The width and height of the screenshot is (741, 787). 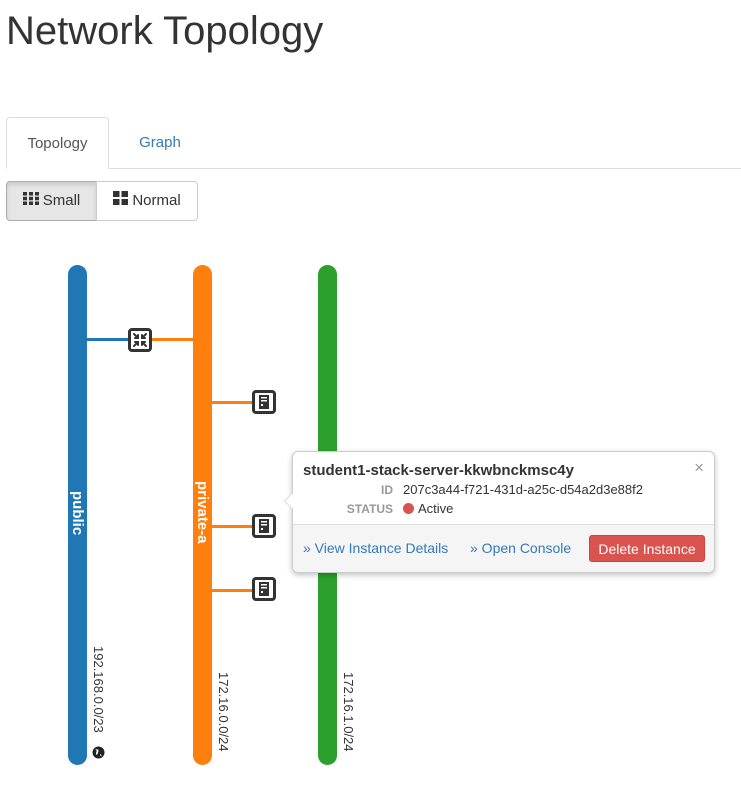 I want to click on small-button: Small, so click(x=51, y=201).